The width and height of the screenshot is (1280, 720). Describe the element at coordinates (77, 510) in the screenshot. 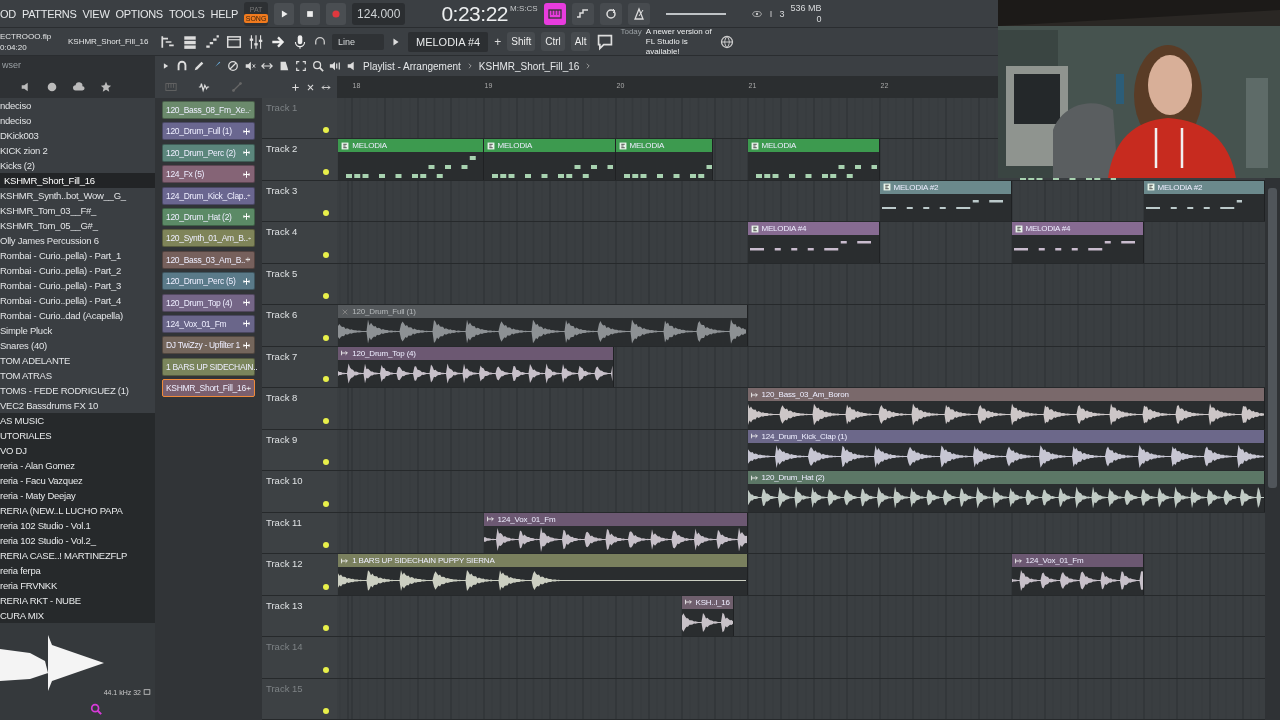

I see `browser-folder: RERIA (NEW..L LUCHO PAPA` at that location.